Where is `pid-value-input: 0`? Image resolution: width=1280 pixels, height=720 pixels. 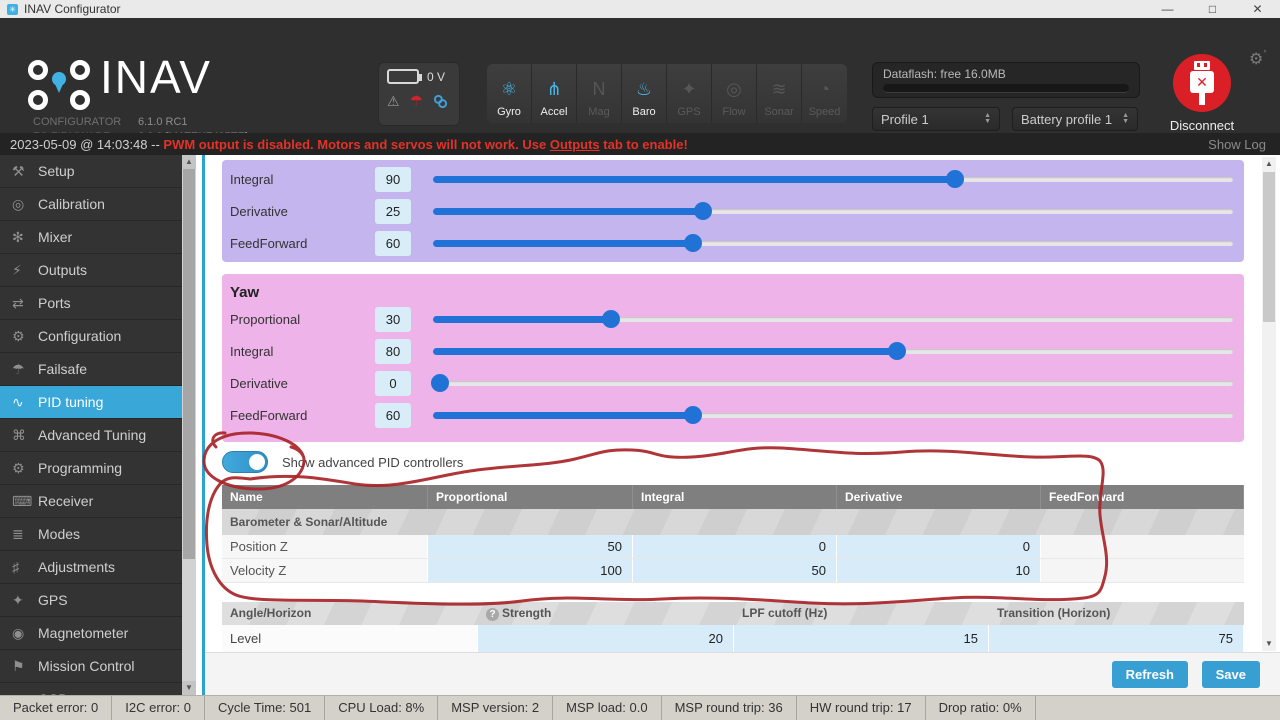 pid-value-input: 0 is located at coordinates (393, 383).